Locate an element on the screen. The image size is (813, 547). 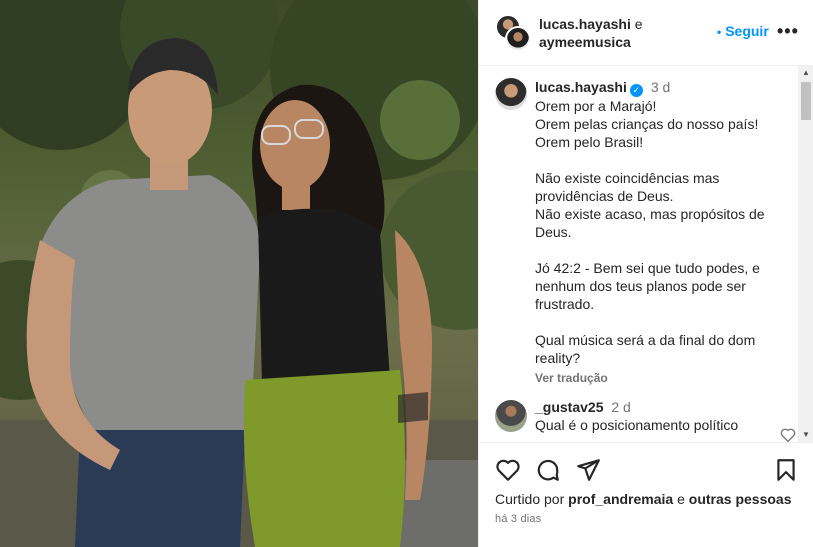
author-1-link: lucas.hayashi is located at coordinates (585, 24).